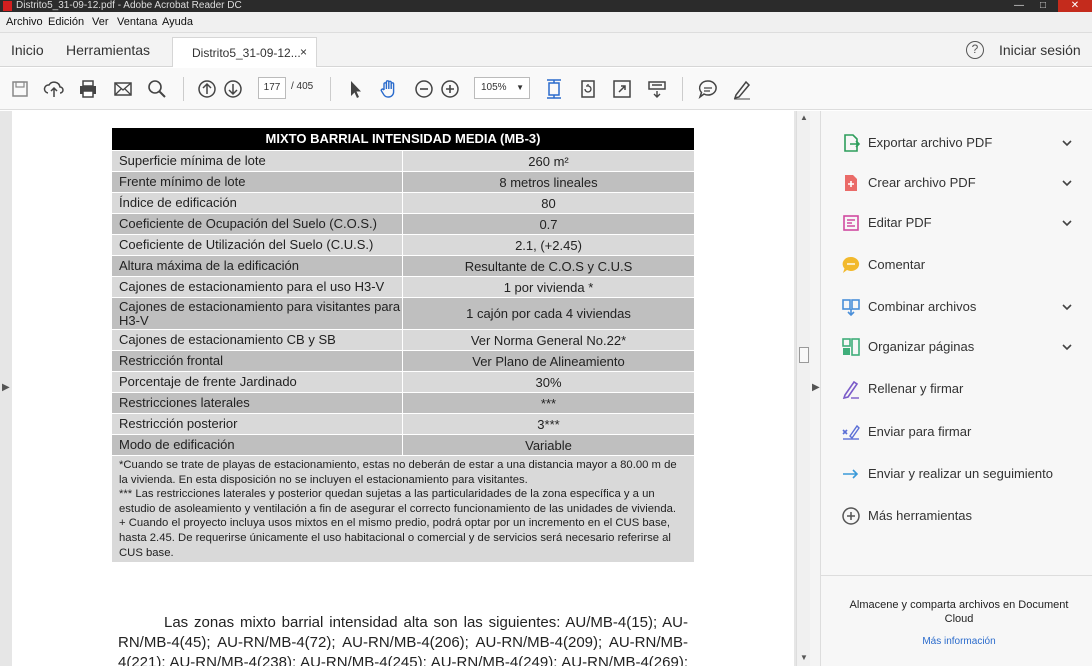 This screenshot has height=666, width=1092. I want to click on row-value: 3***, so click(548, 424).